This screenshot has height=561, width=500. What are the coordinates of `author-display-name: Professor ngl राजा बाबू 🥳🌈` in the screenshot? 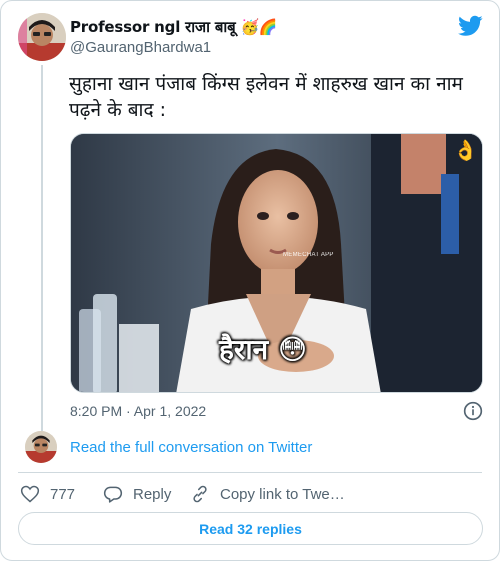 It's located at (174, 27).